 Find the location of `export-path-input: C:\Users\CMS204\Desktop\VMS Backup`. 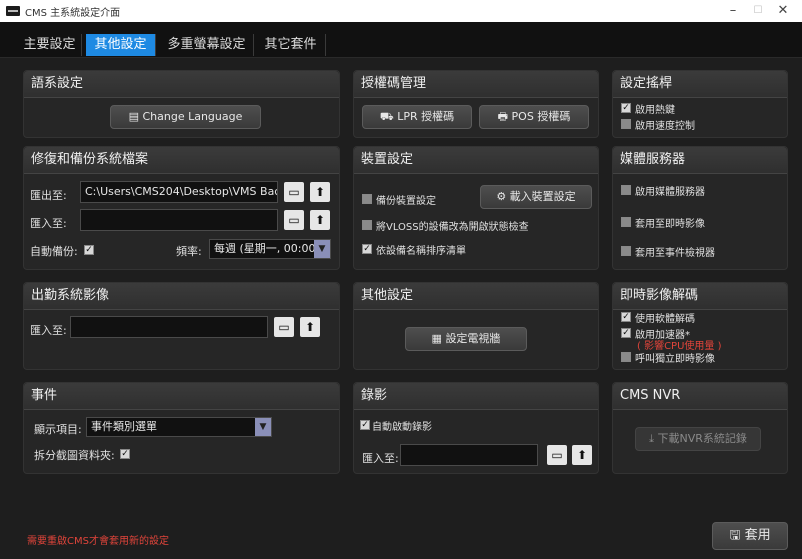

export-path-input: C:\Users\CMS204\Desktop\VMS Backup is located at coordinates (179, 192).